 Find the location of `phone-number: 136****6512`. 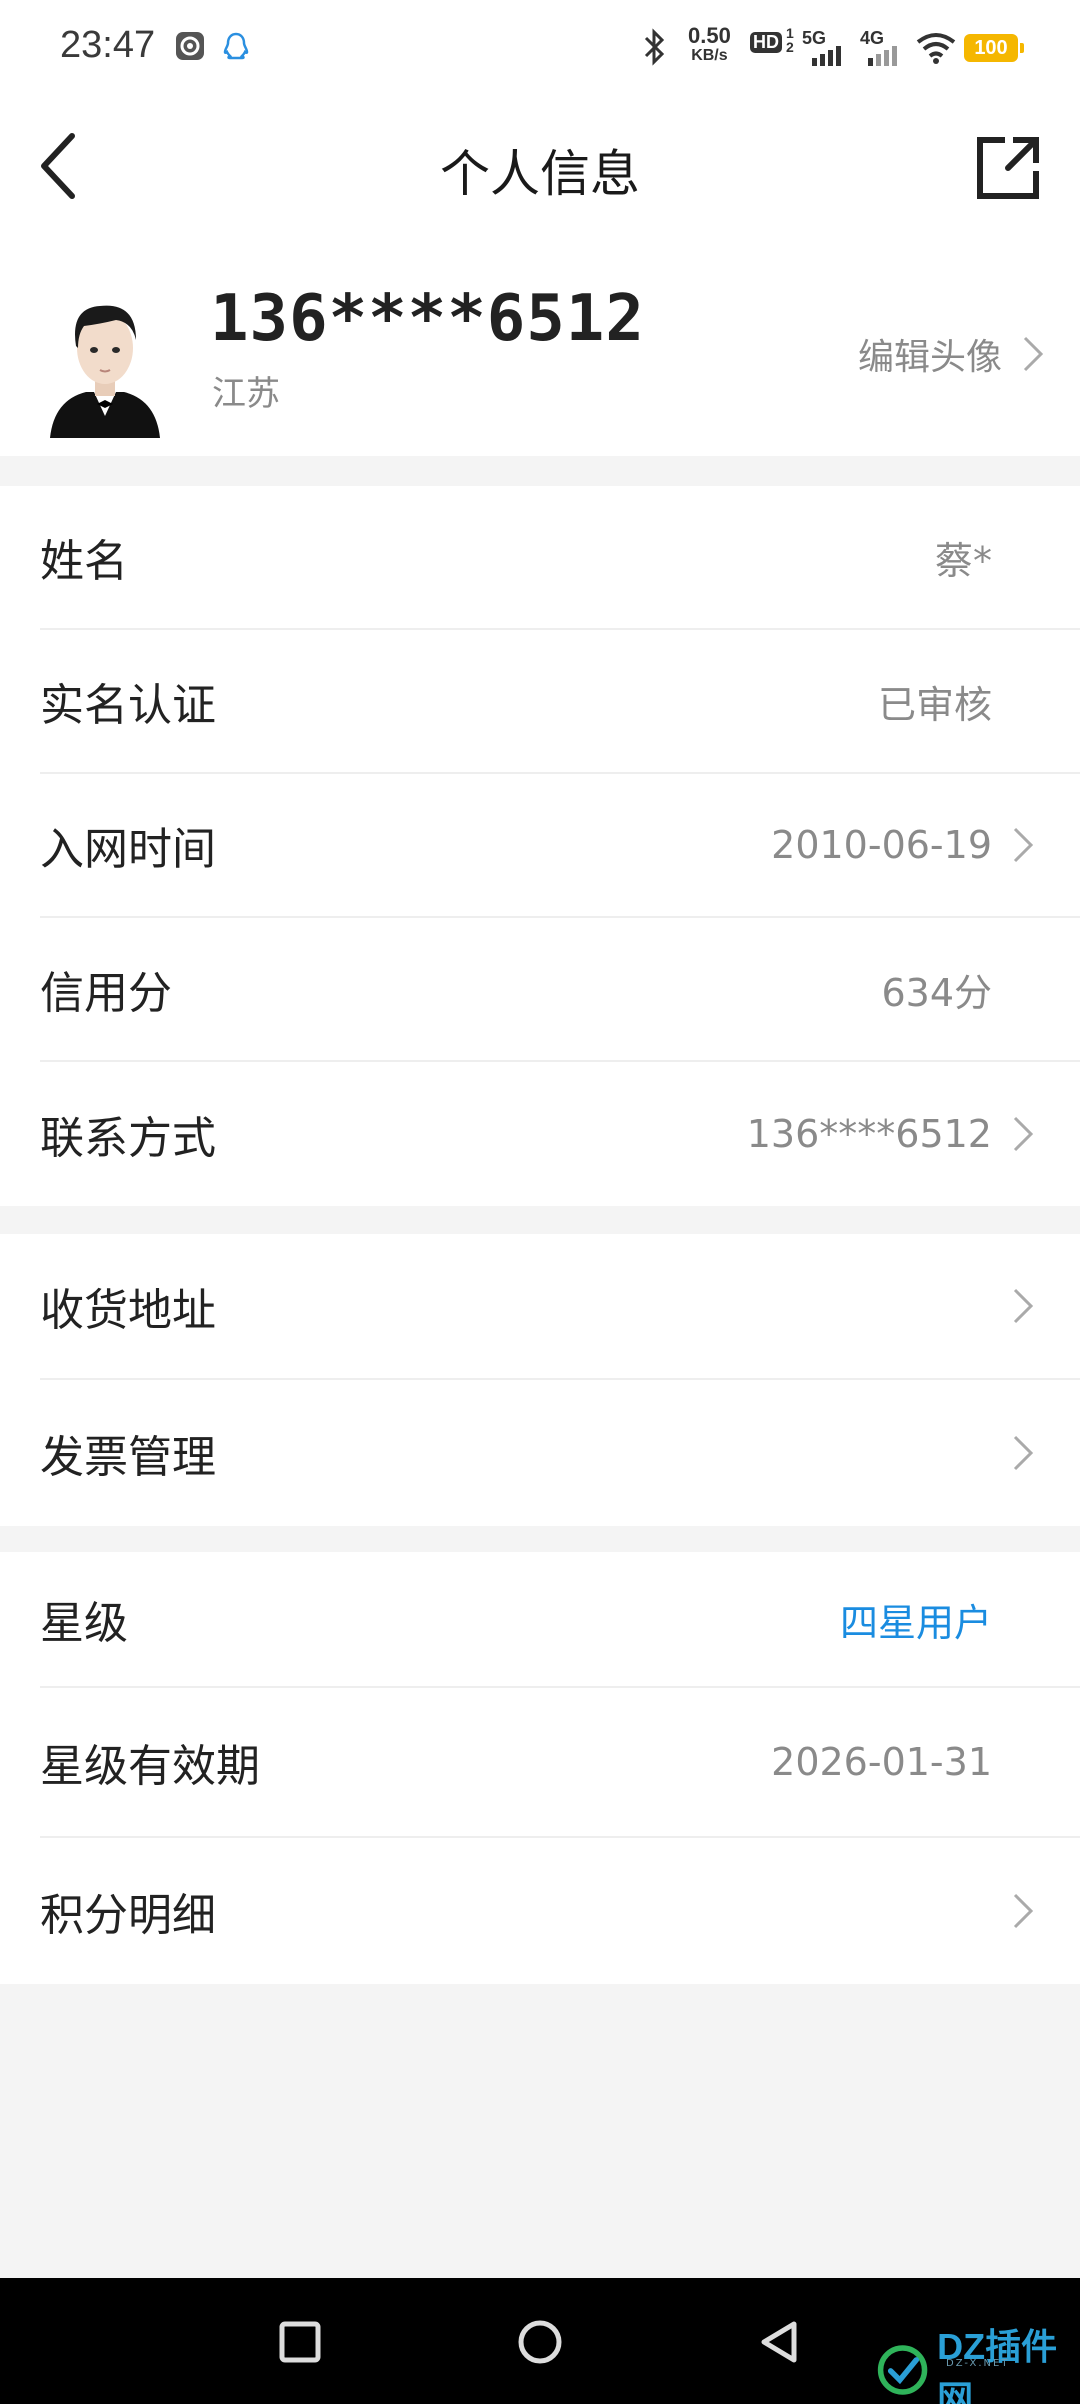

phone-number: 136****6512 is located at coordinates (427, 319).